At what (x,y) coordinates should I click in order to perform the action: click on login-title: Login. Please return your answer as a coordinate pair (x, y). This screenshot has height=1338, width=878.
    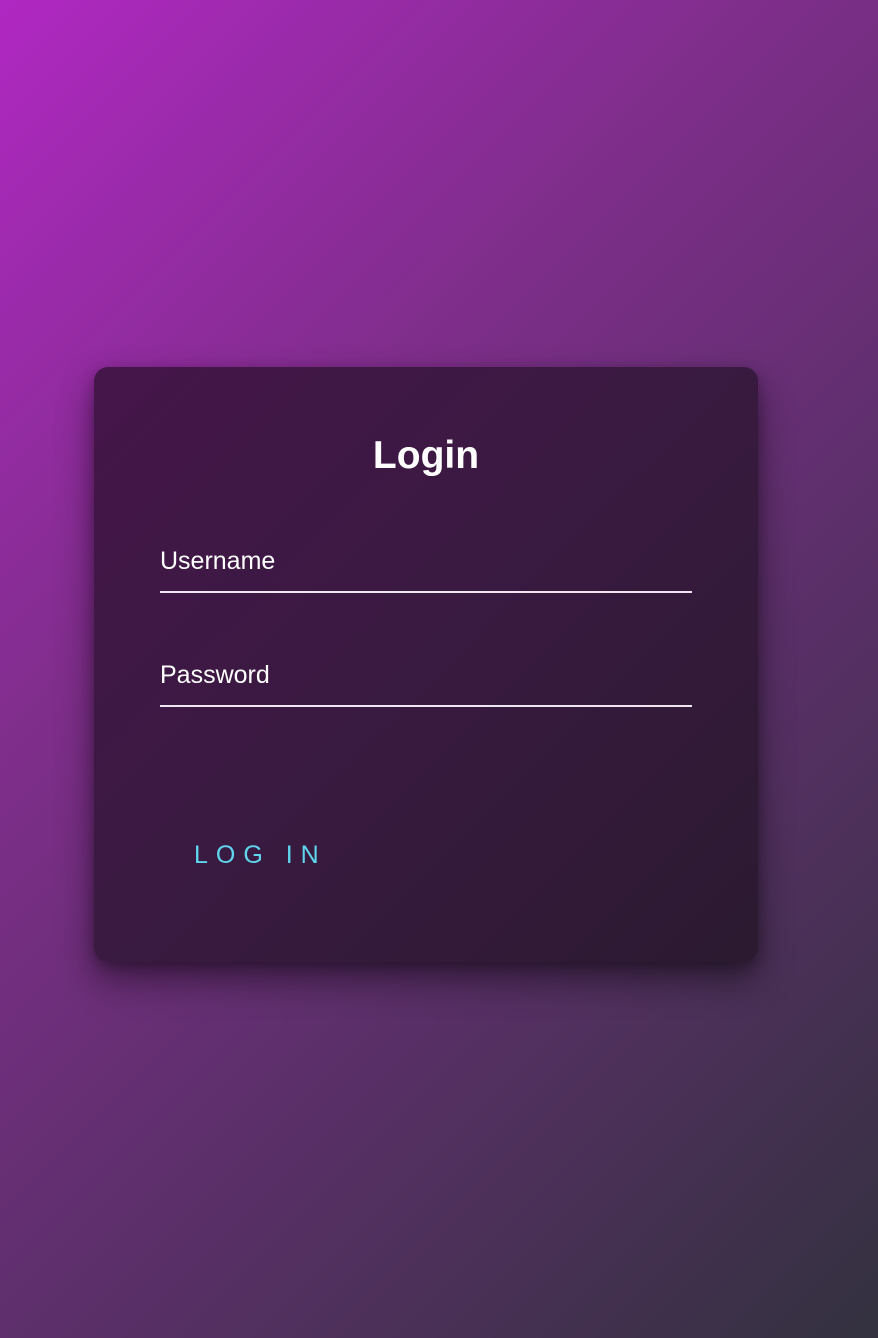
    Looking at the image, I should click on (426, 455).